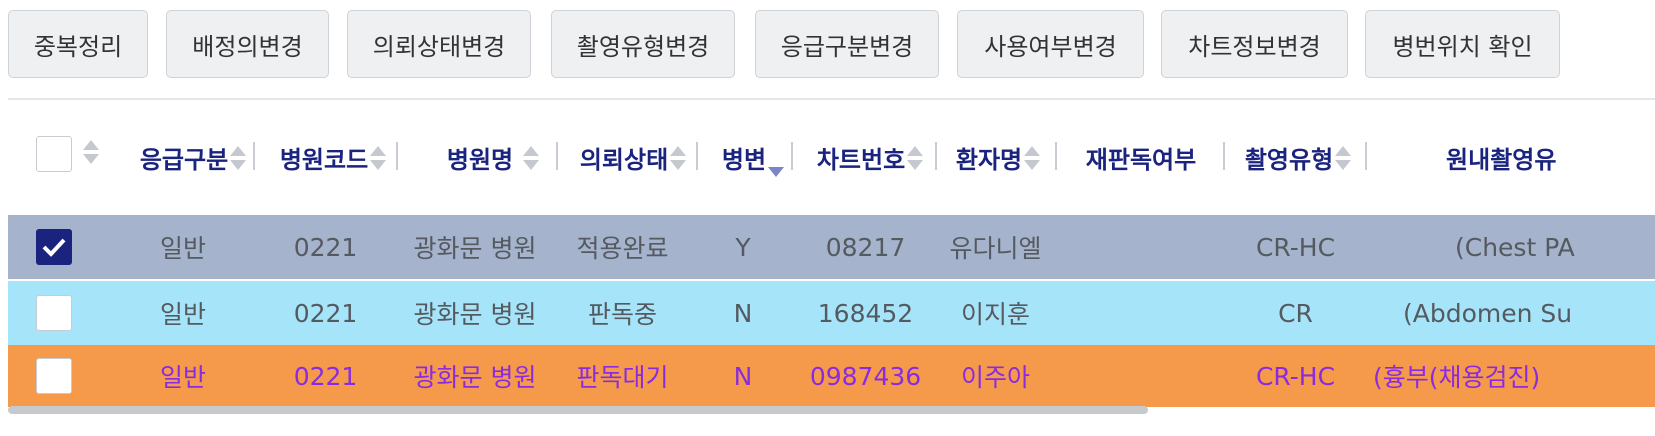  I want to click on sort-desc-icon, so click(776, 165).